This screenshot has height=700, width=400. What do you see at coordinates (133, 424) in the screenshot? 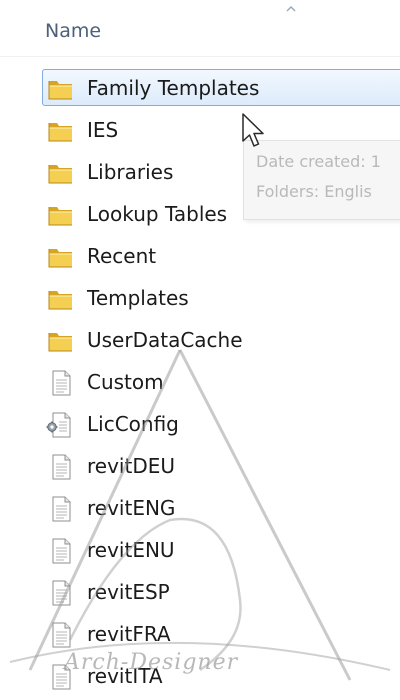
I see `file-name: LicConfig` at bounding box center [133, 424].